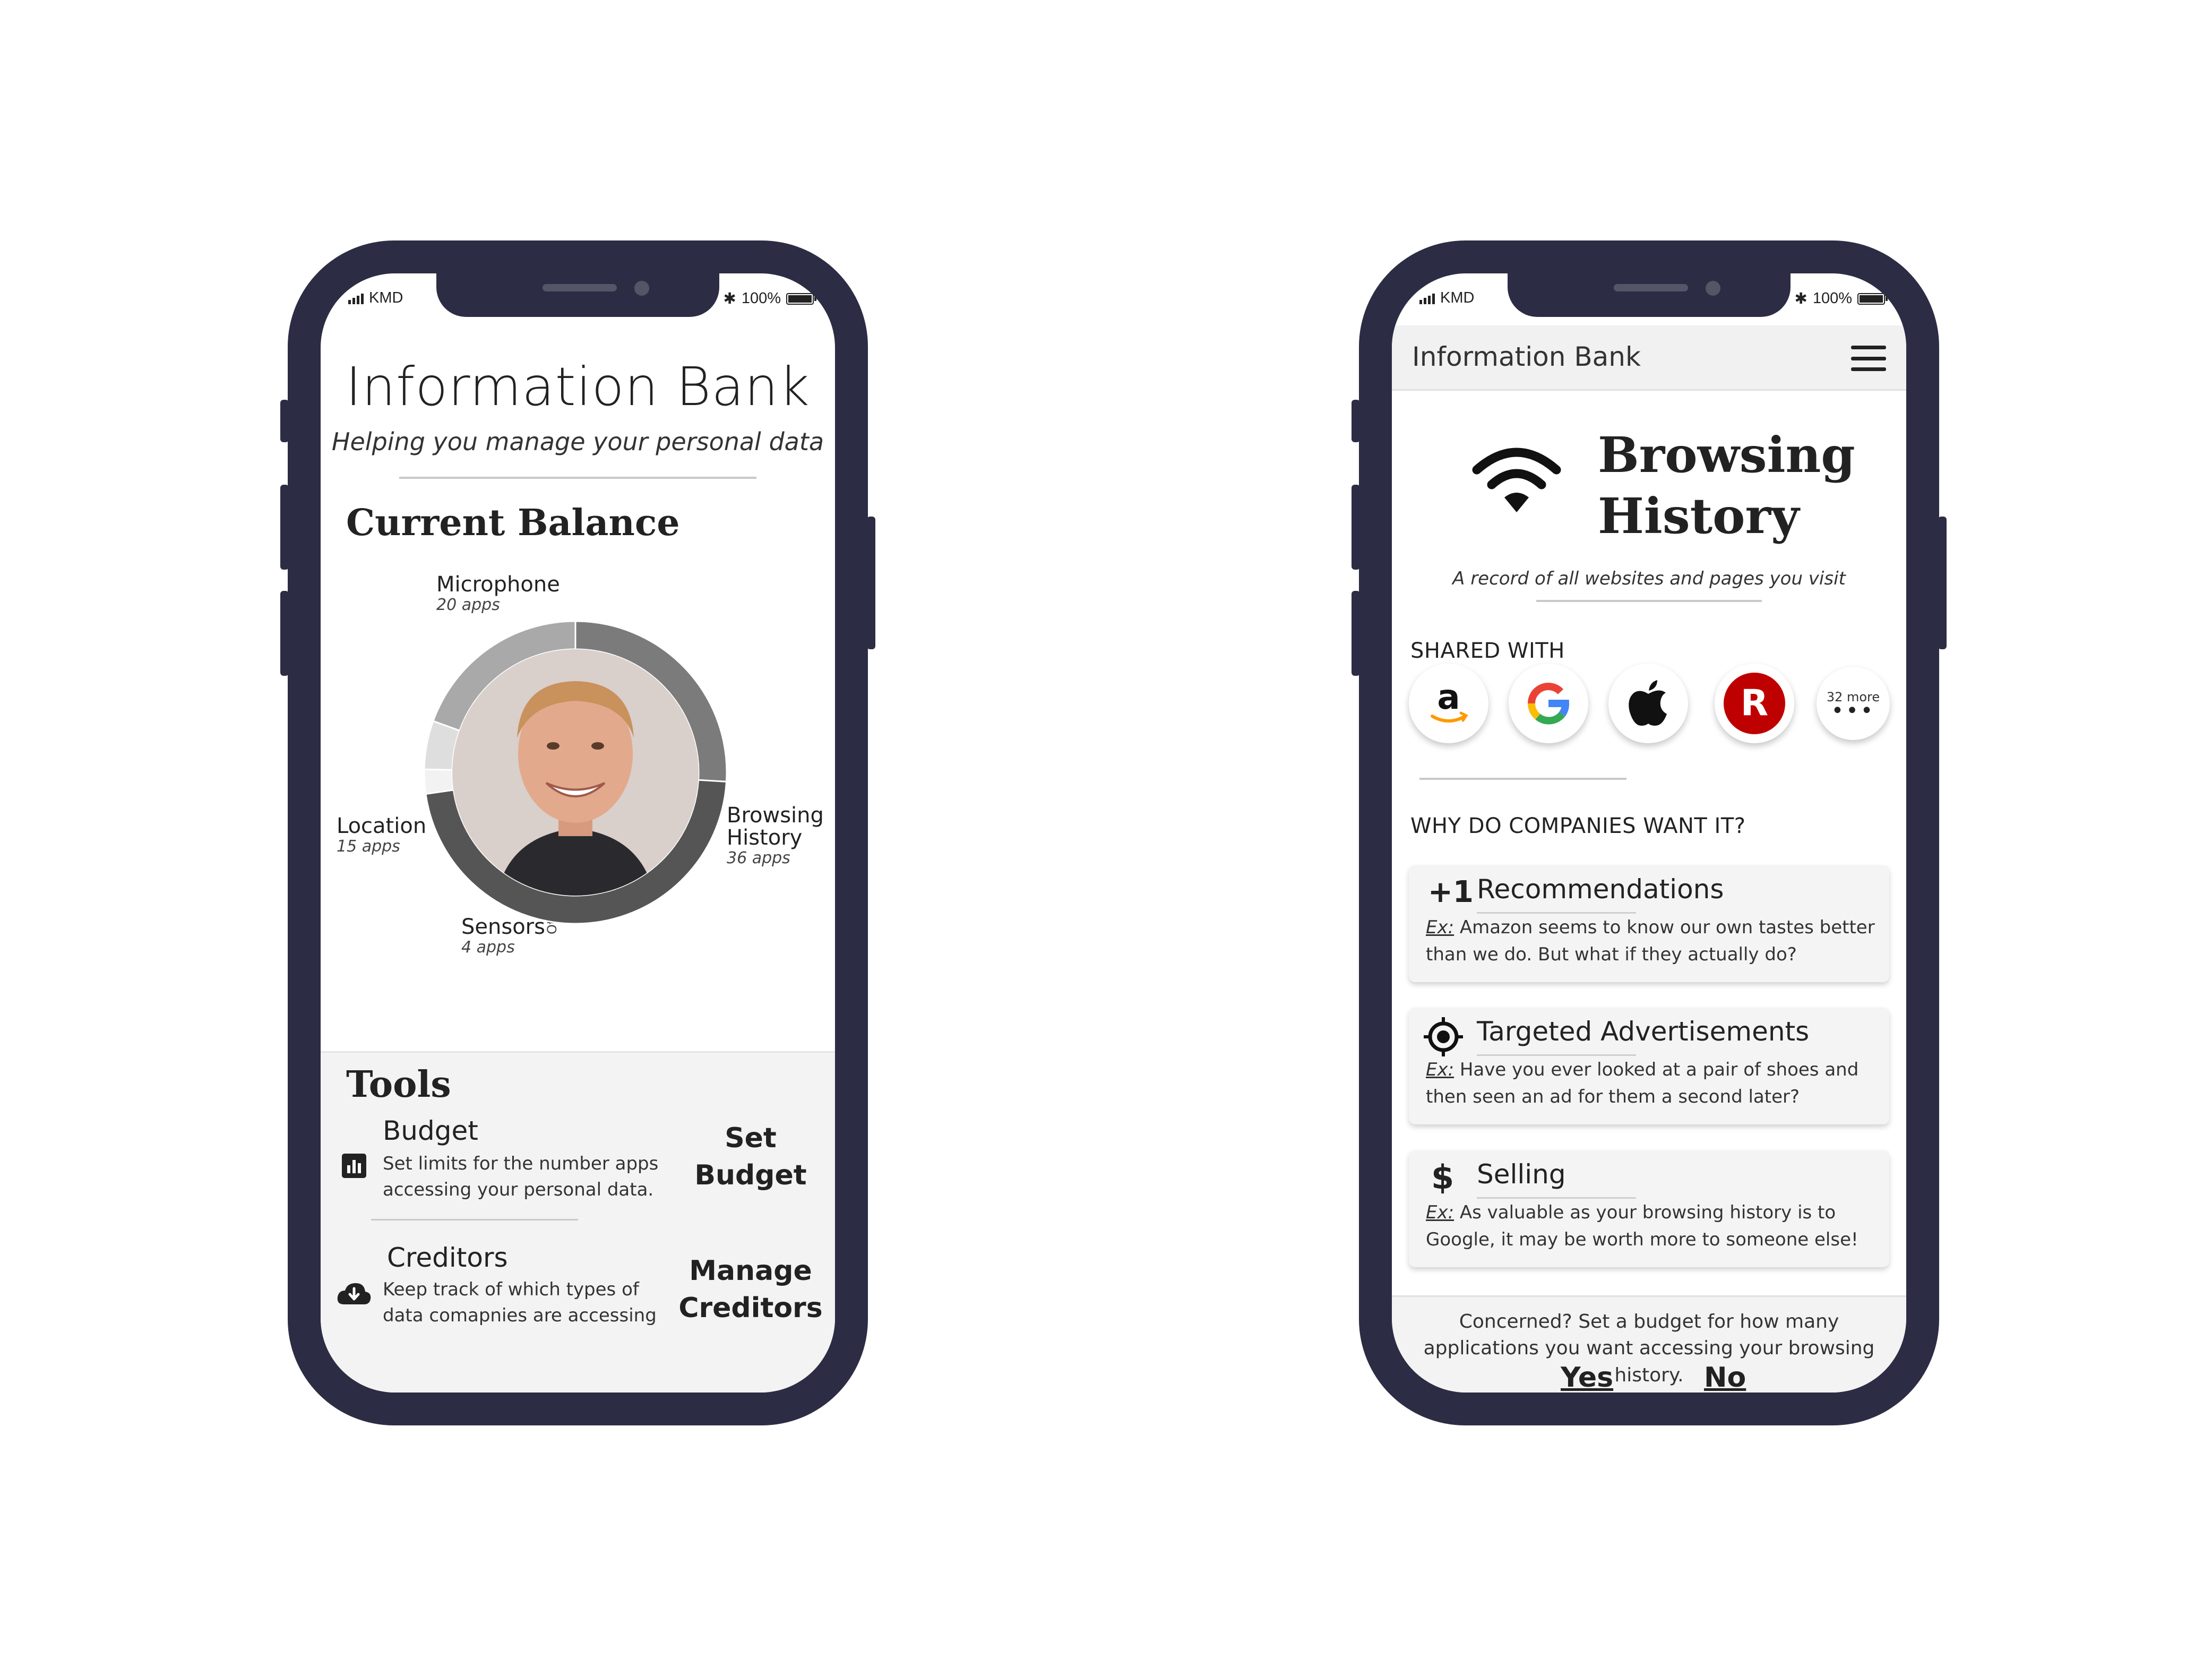 This screenshot has width=2212, height=1659. I want to click on google-icon, so click(1548, 704).